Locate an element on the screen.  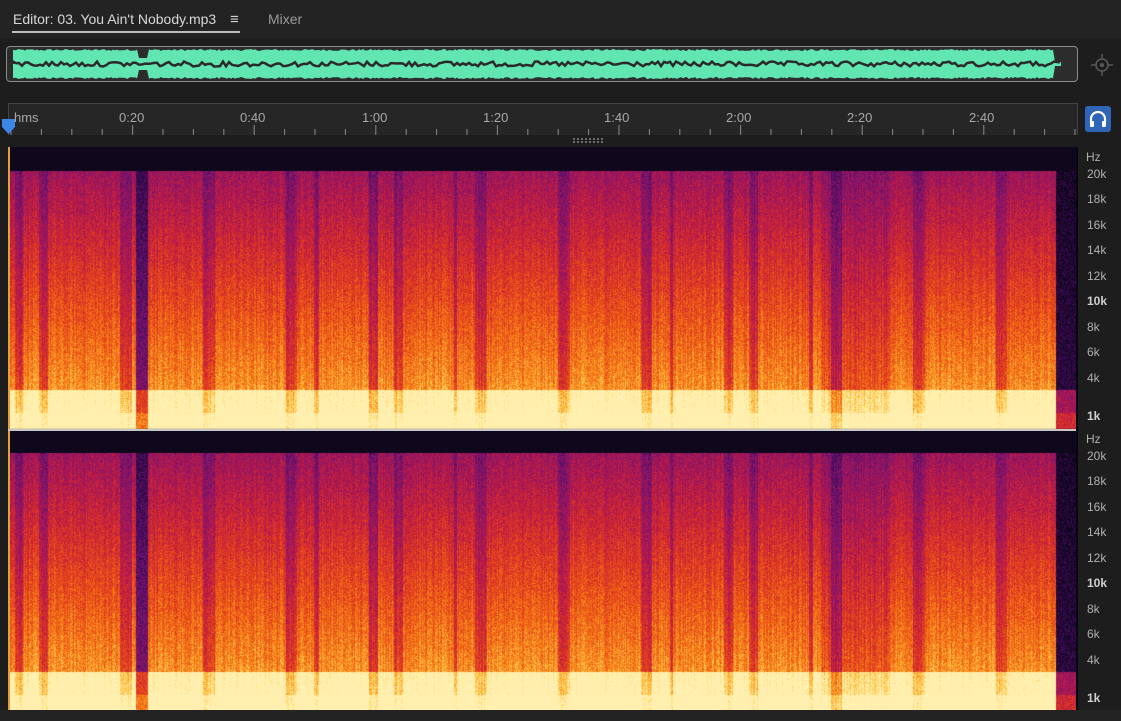
headphones-icon is located at coordinates (1098, 119).